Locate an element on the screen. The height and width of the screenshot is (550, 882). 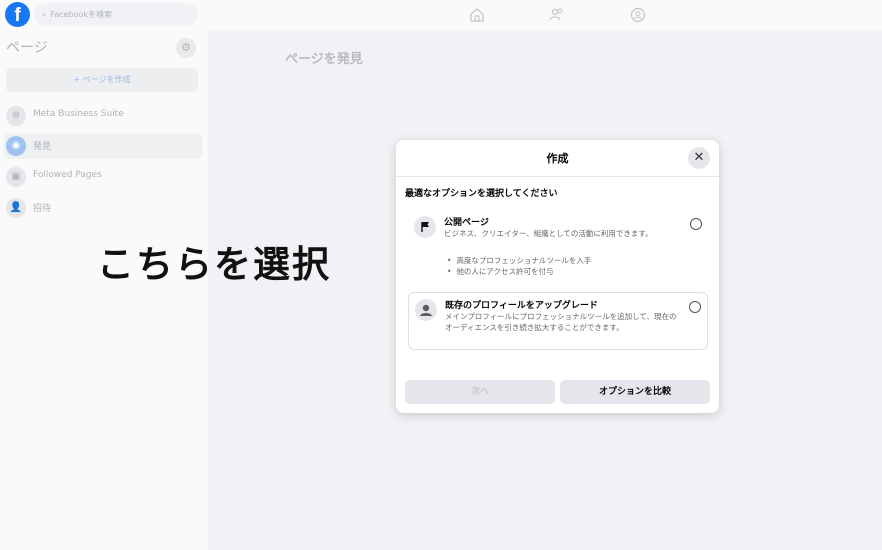
home-icon is located at coordinates (477, 15).